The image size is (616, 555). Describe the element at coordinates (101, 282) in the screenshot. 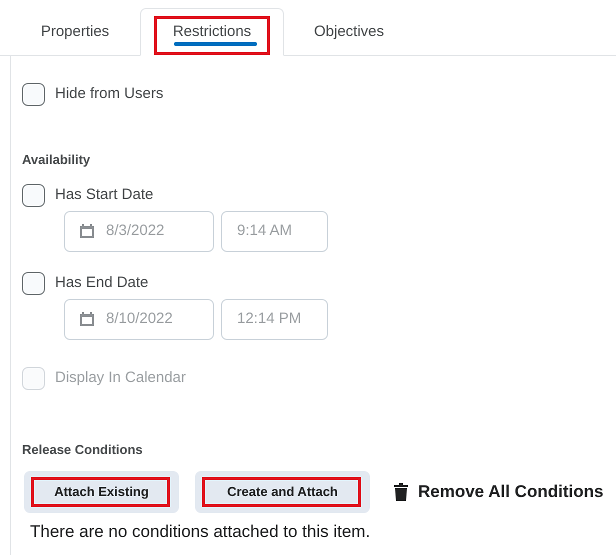

I see `checkbox-label: Has End Date` at that location.